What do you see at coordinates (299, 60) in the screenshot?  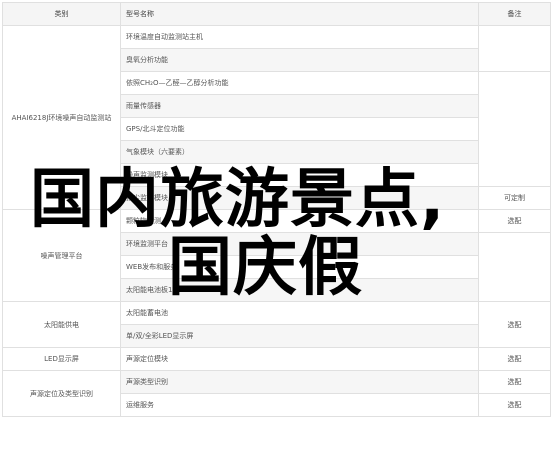 I see `item-cell: 臭氧分析功能` at bounding box center [299, 60].